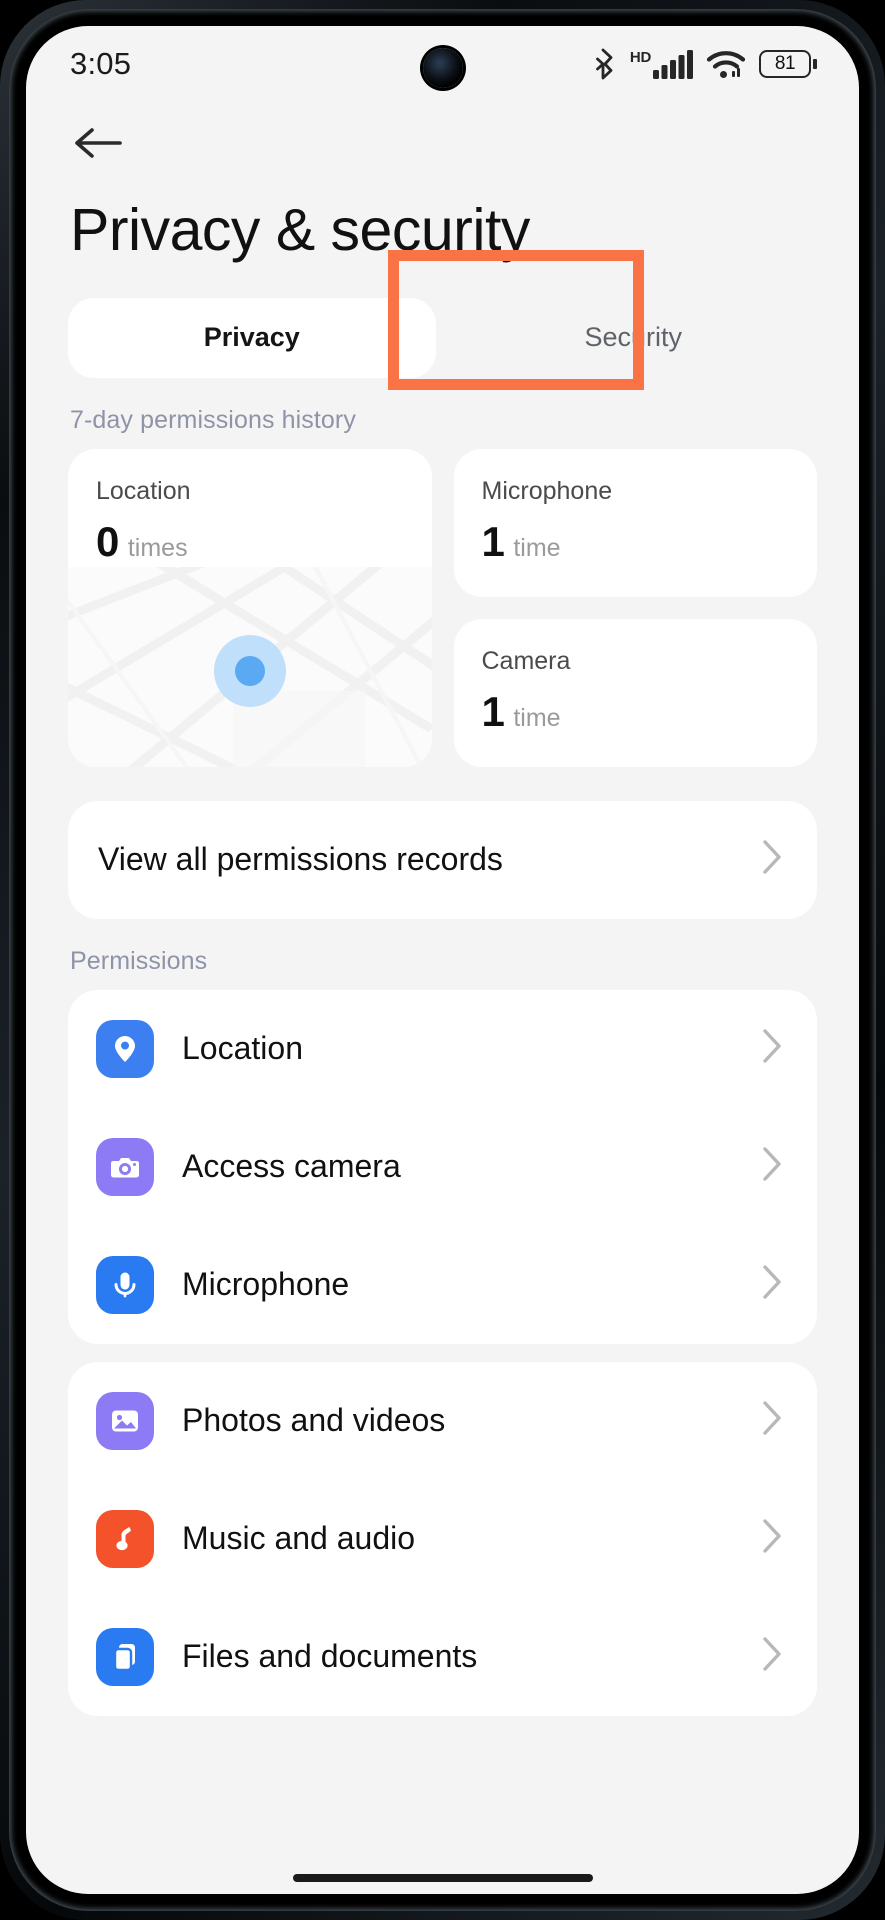 The image size is (885, 1920). I want to click on history-card-location: Location 0 times, so click(250, 607).